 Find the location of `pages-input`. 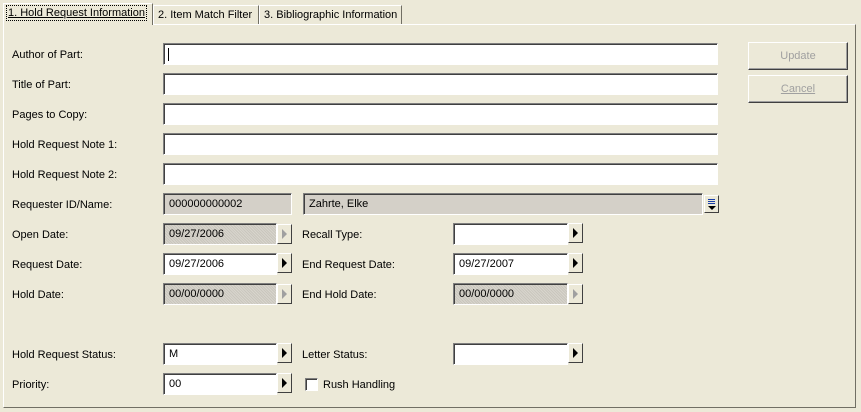

pages-input is located at coordinates (440, 114).